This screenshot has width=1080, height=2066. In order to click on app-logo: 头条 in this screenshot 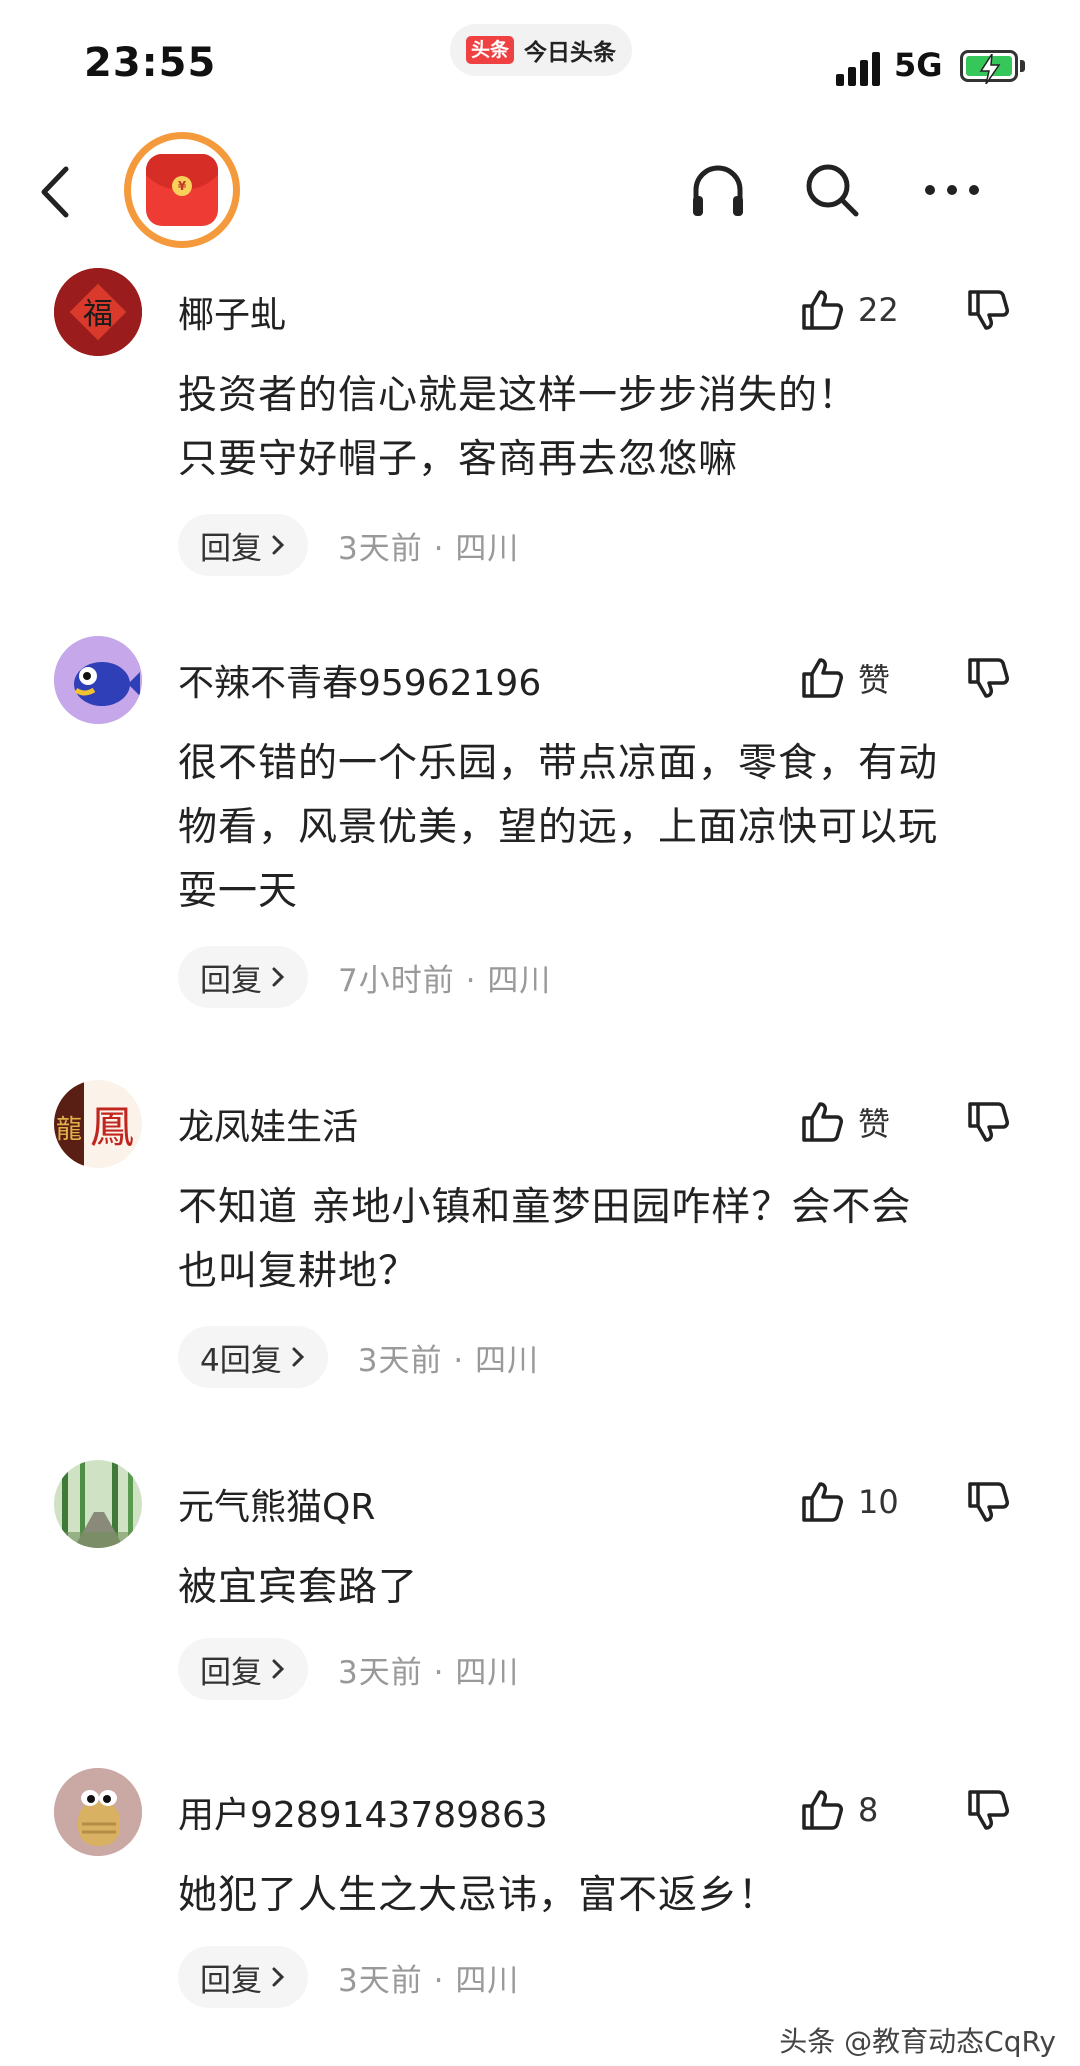, I will do `click(490, 50)`.